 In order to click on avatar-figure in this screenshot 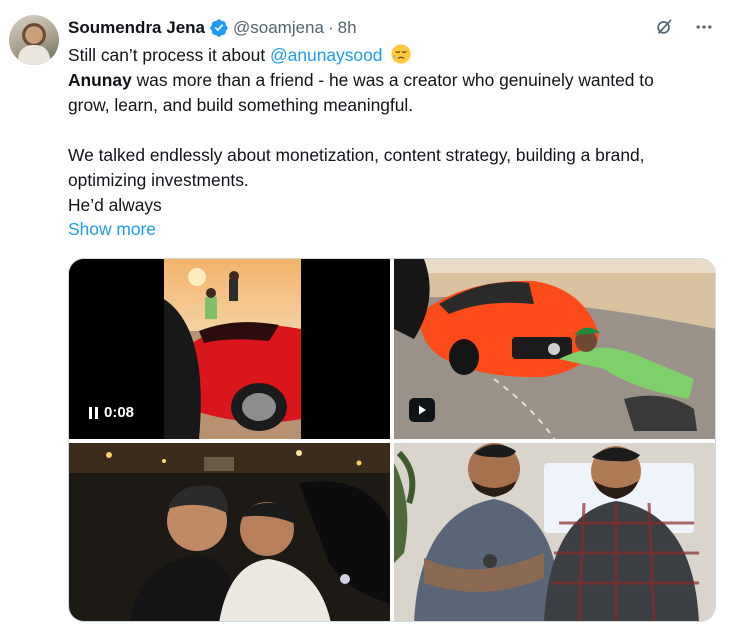, I will do `click(34, 55)`.